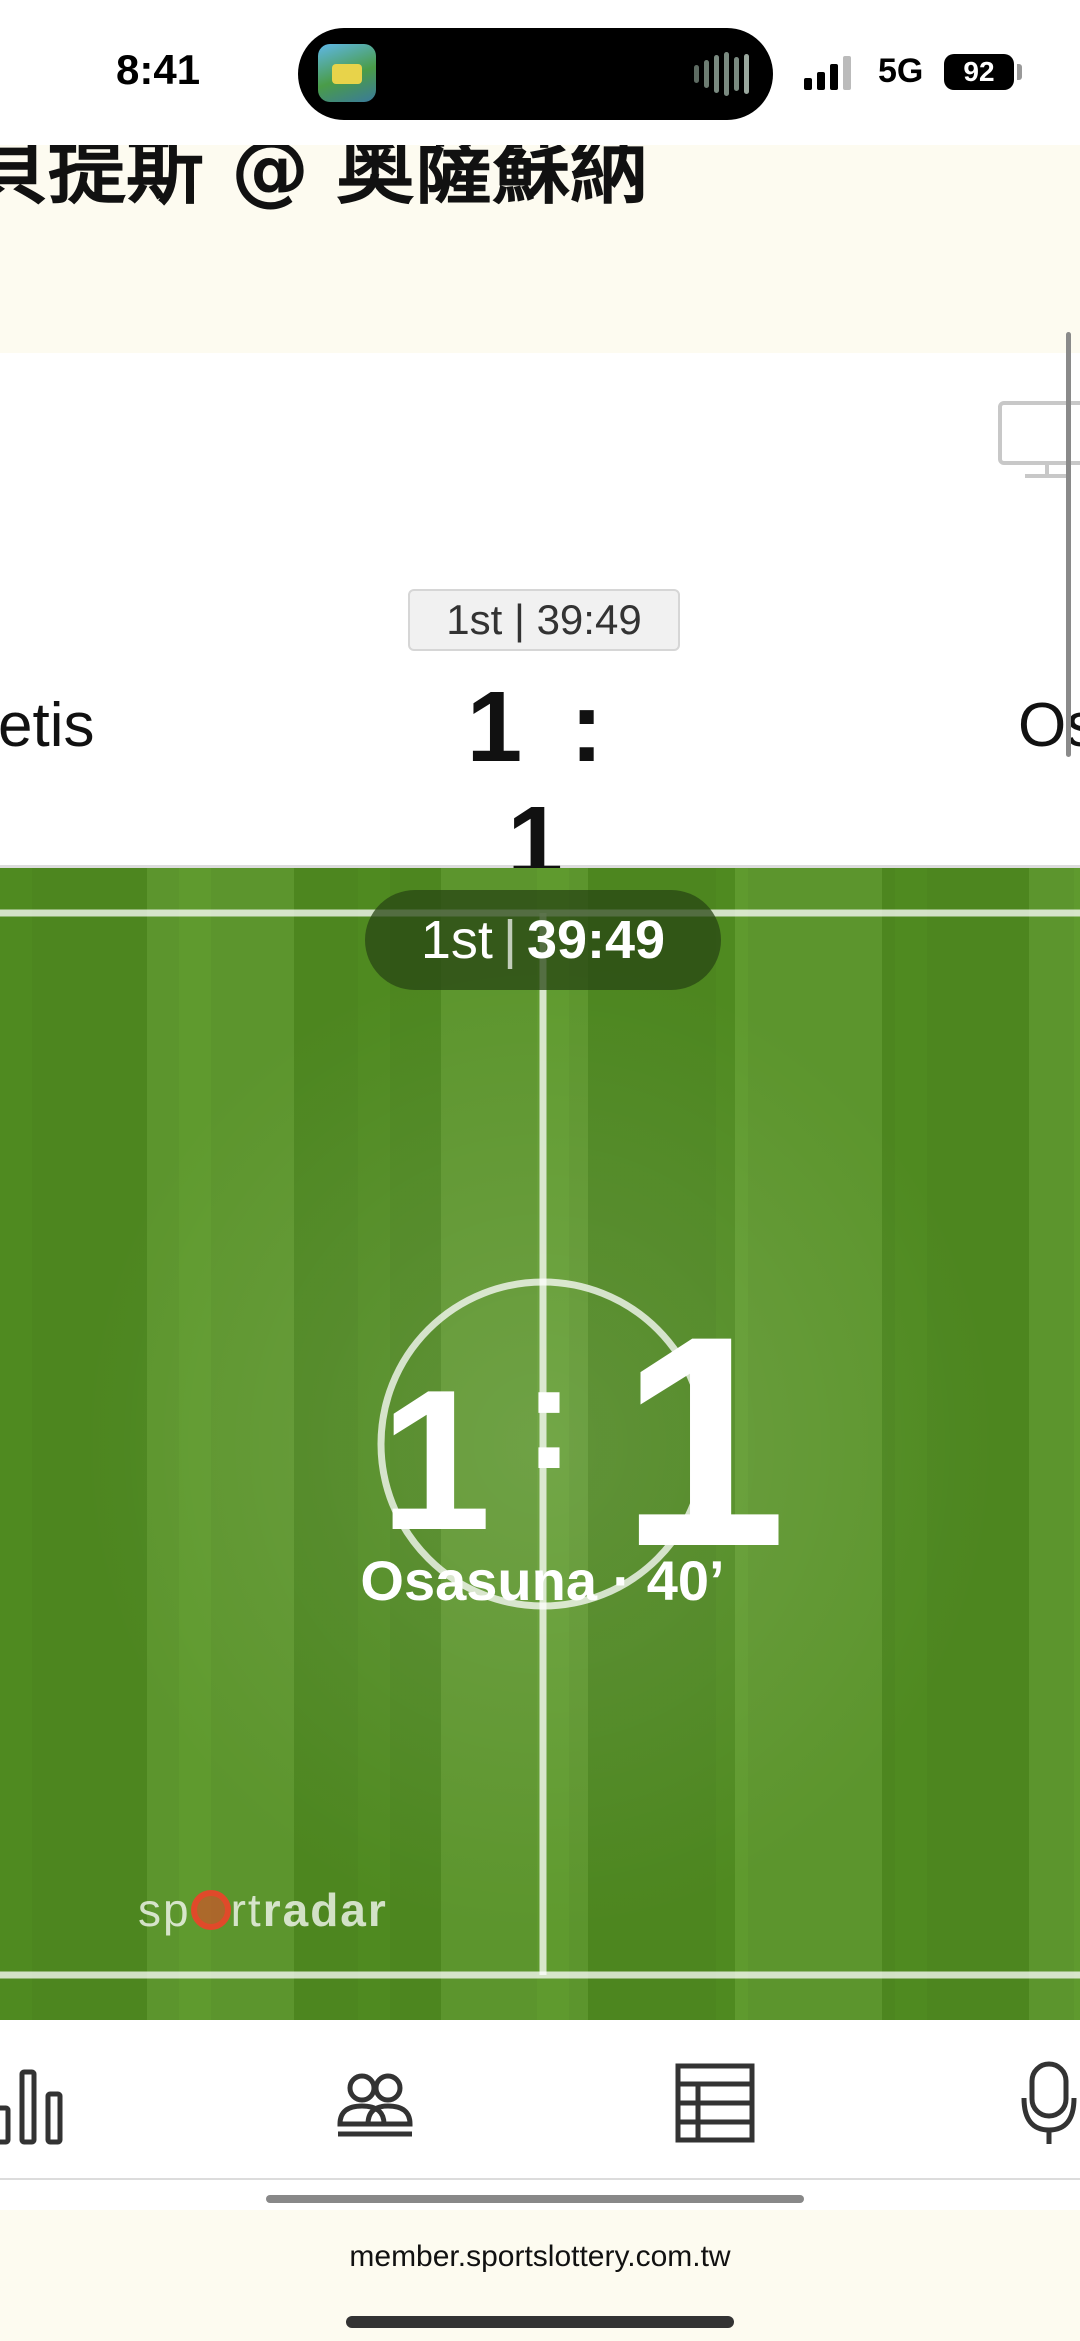 The height and width of the screenshot is (2341, 1080). Describe the element at coordinates (456, 940) in the screenshot. I see `pitch-period: 1st` at that location.